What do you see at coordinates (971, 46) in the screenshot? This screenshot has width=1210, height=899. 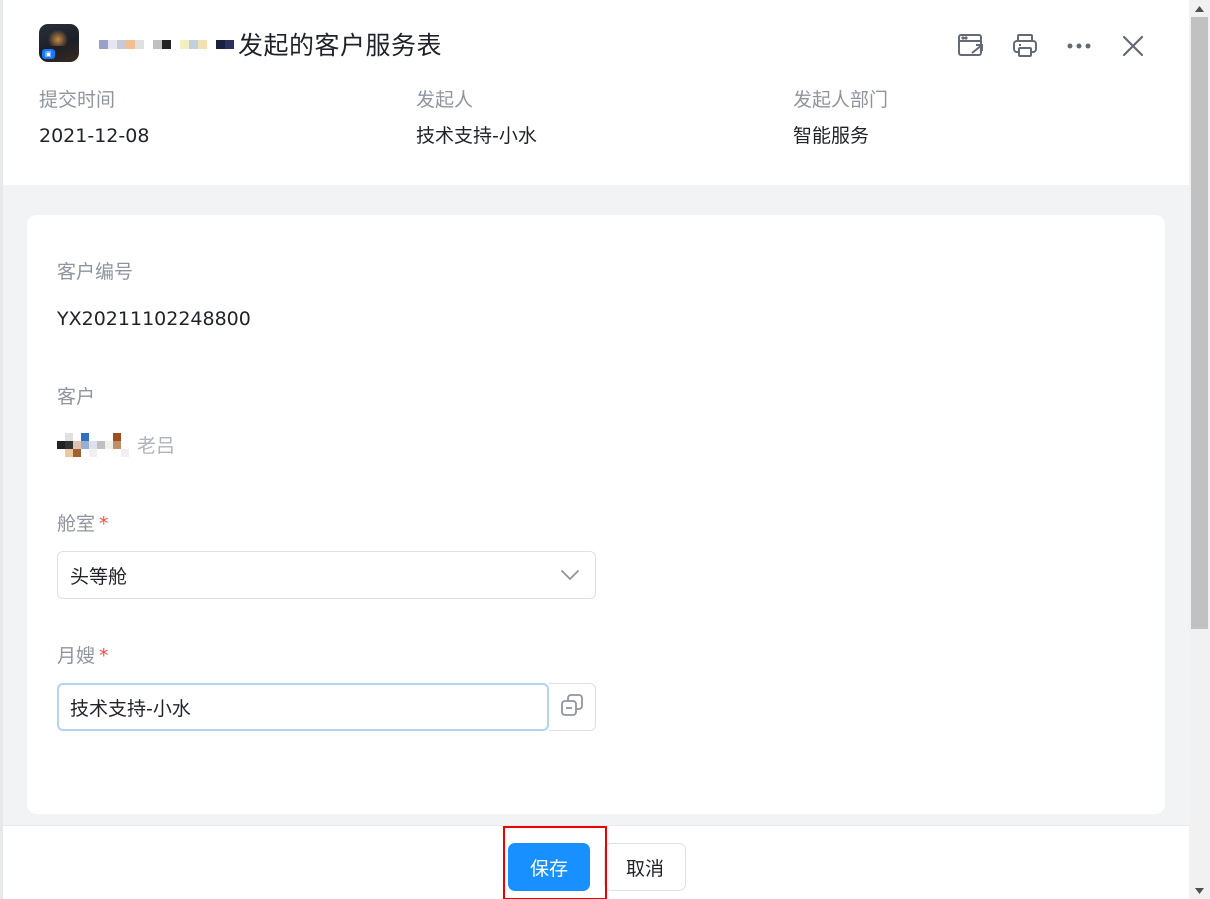 I see `open-window-icon` at bounding box center [971, 46].